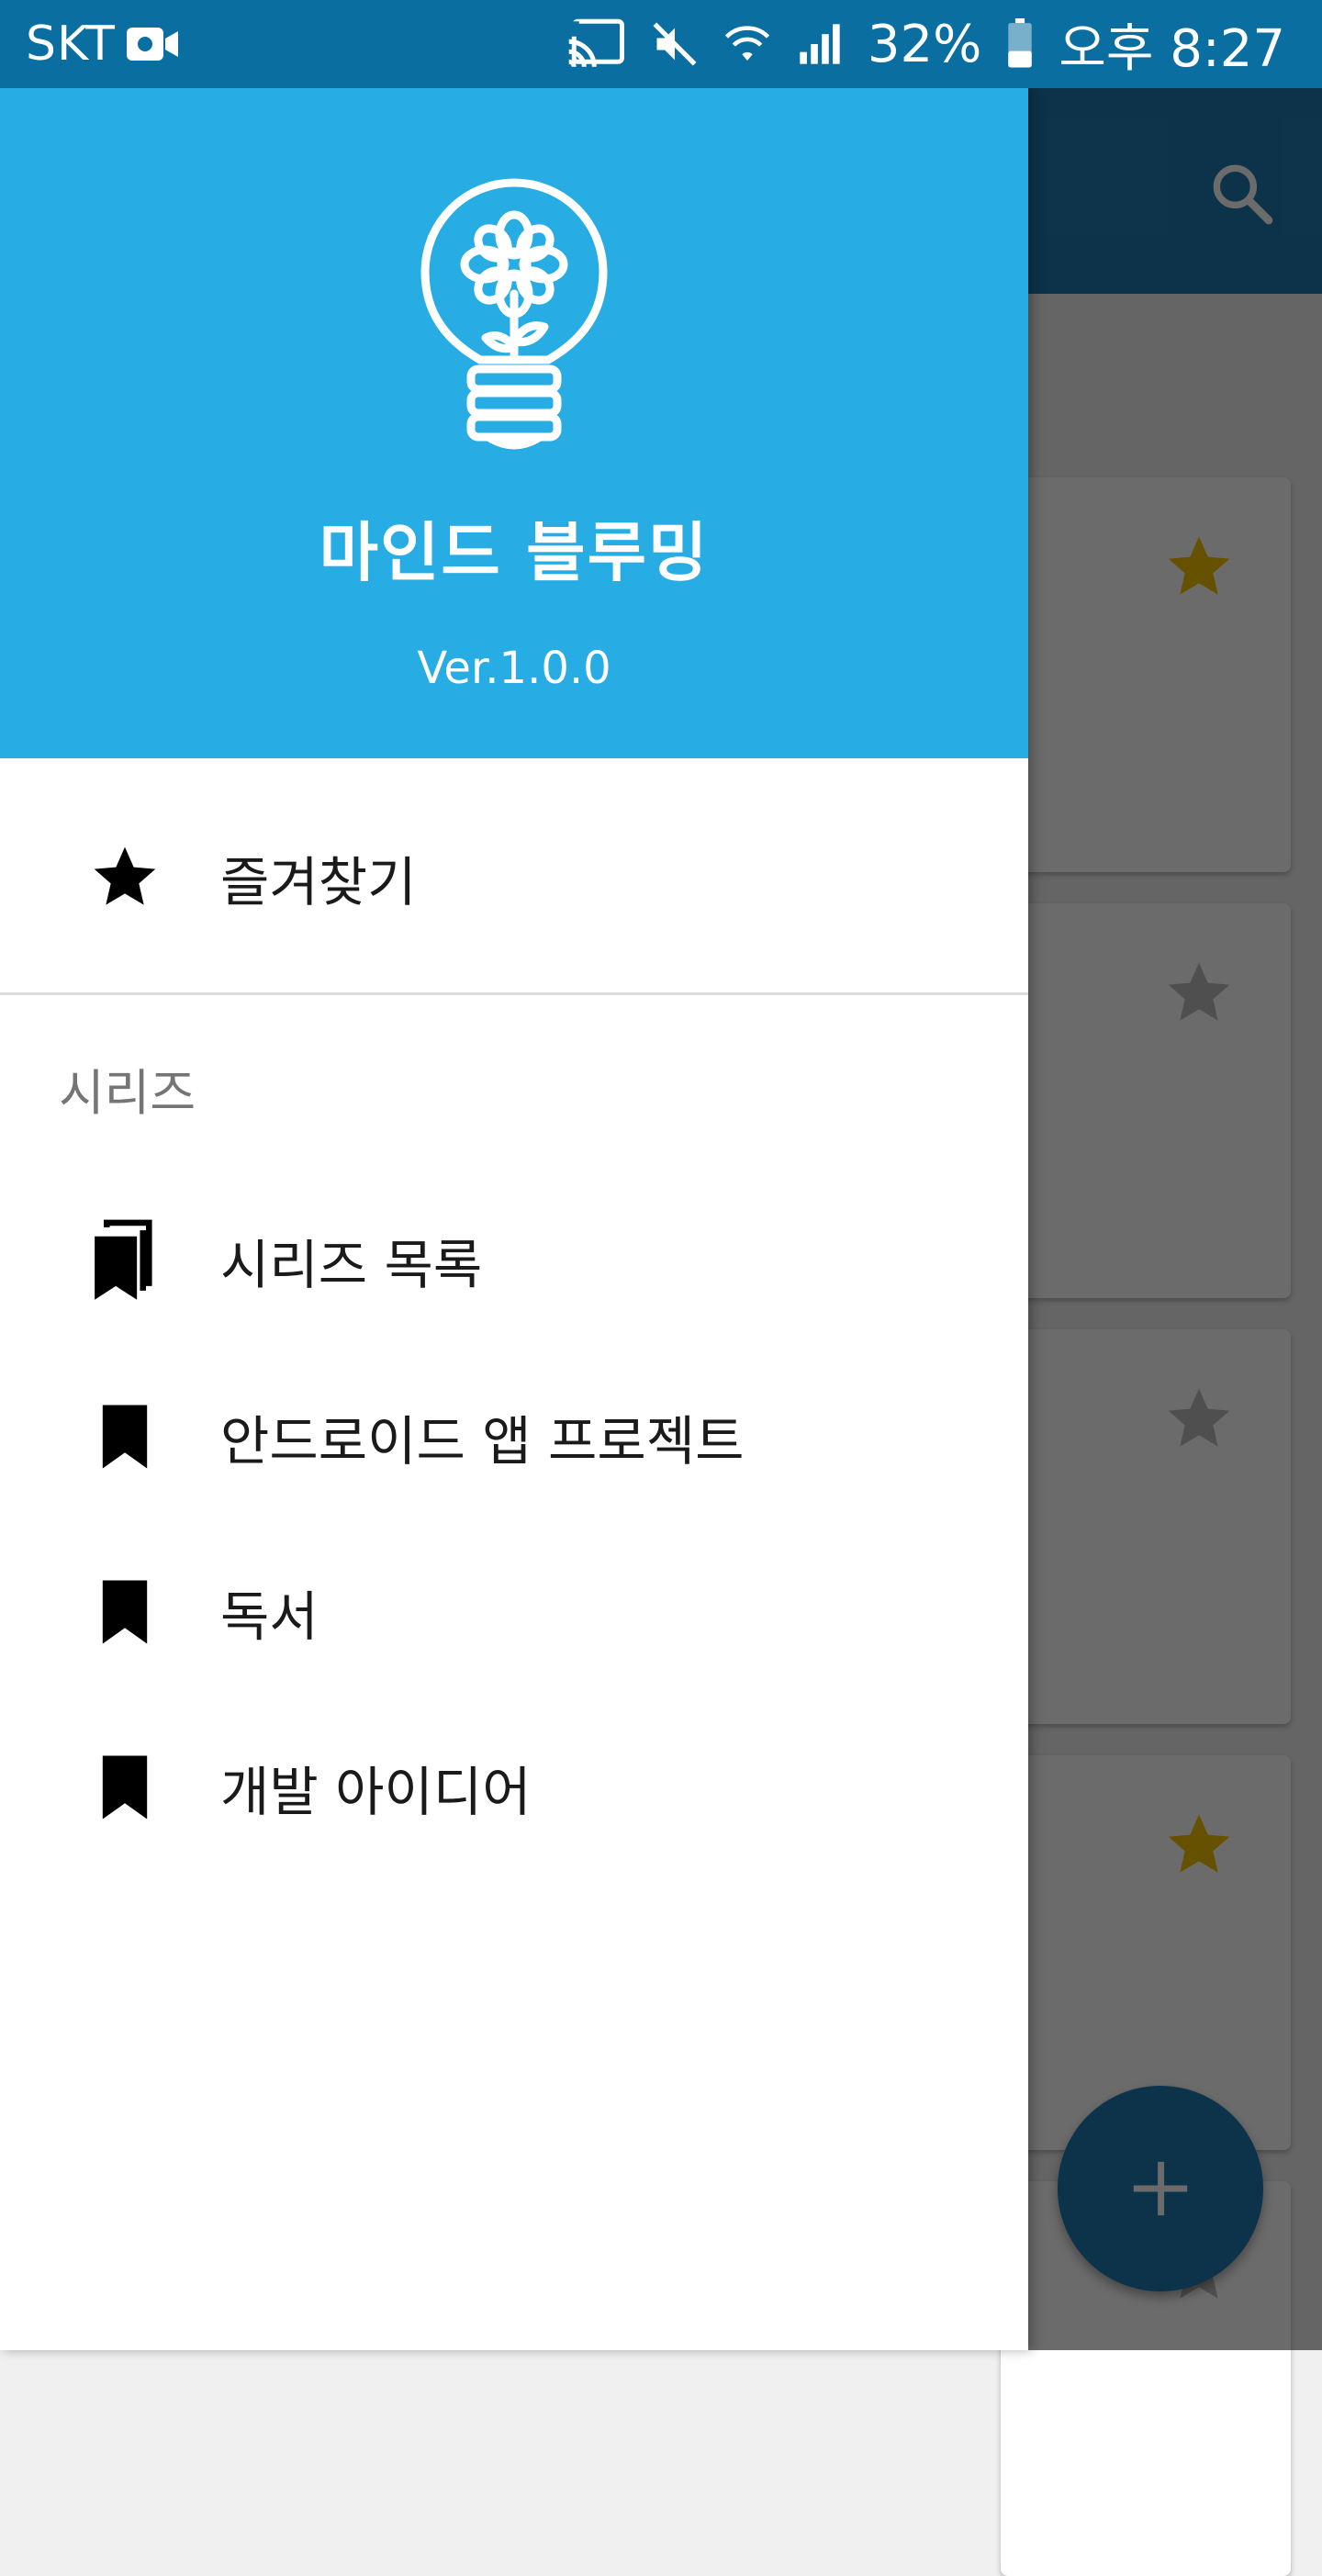 This screenshot has height=2576, width=1322. Describe the element at coordinates (482, 1441) in the screenshot. I see `menu-item-label: 안드로이드 앱 프로젝트` at that location.